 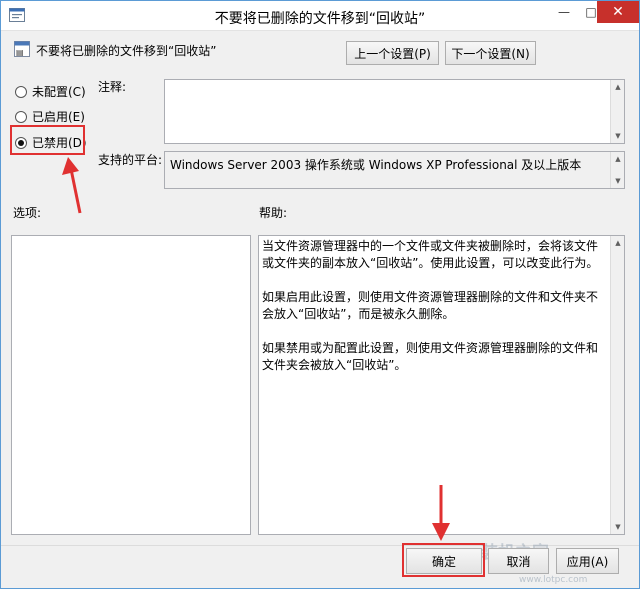 I want to click on radio-label: 未配置(C), so click(x=59, y=92).